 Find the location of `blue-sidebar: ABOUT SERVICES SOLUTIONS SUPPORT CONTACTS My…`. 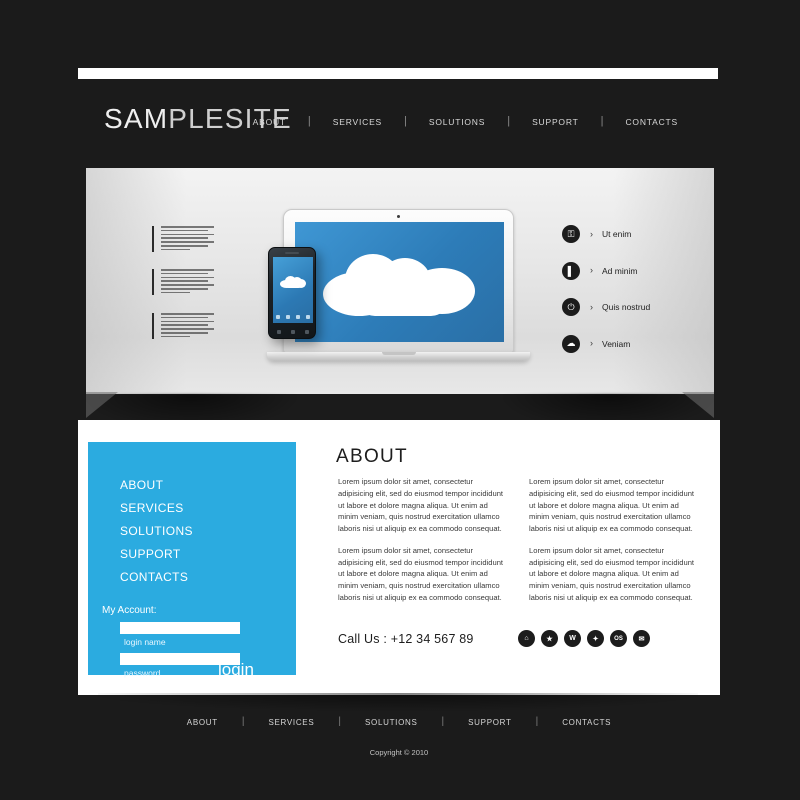

blue-sidebar: ABOUT SERVICES SOLUTIONS SUPPORT CONTACTS My… is located at coordinates (192, 560).